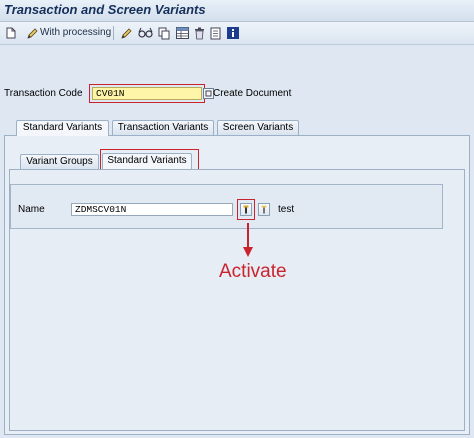 This screenshot has width=474, height=438. Describe the element at coordinates (237, 11) in the screenshot. I see `title-bar: Transaction and Screen Variants` at that location.